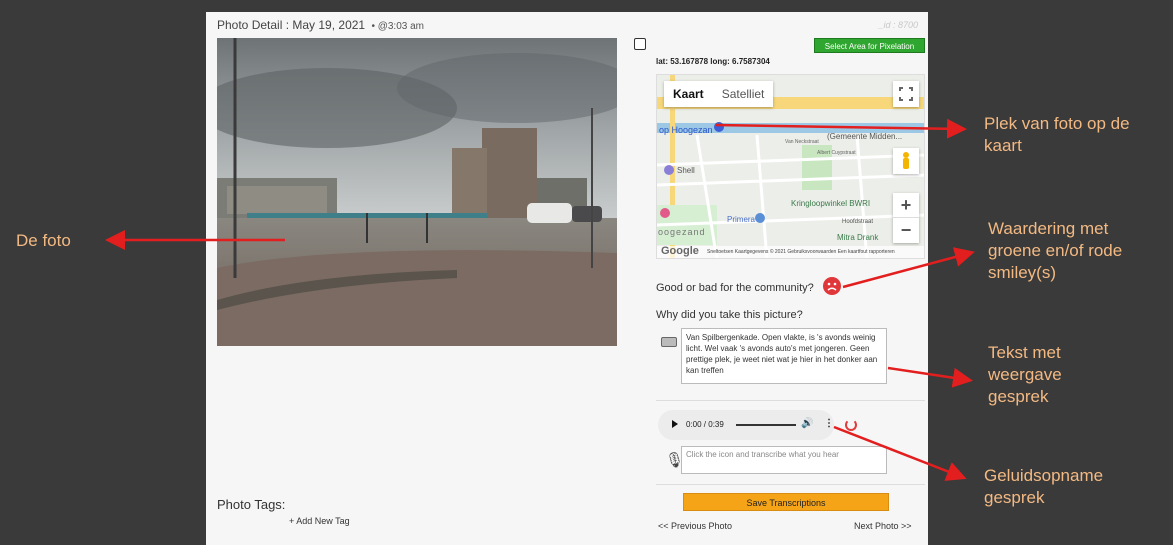  What do you see at coordinates (1057, 134) in the screenshot?
I see `callout-map: Plek van foto op de kaart` at bounding box center [1057, 134].